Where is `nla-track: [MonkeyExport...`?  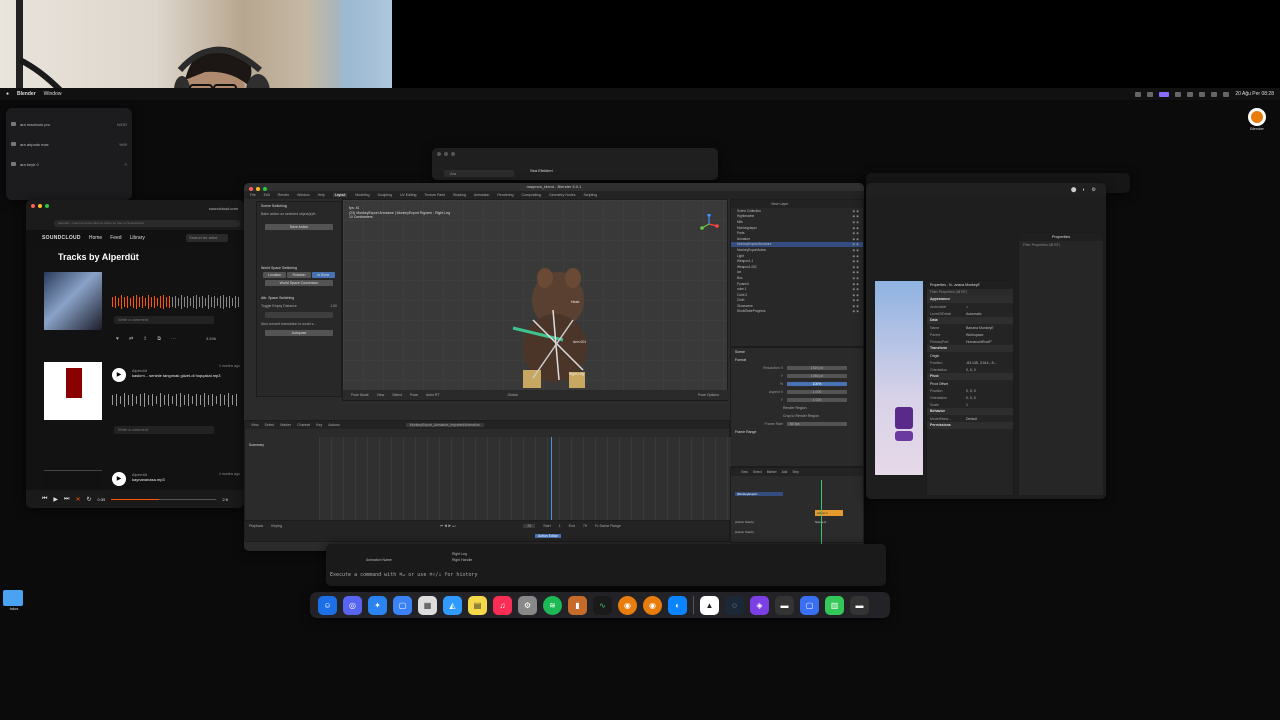
nla-track: [MonkeyExport... is located at coordinates (759, 494).